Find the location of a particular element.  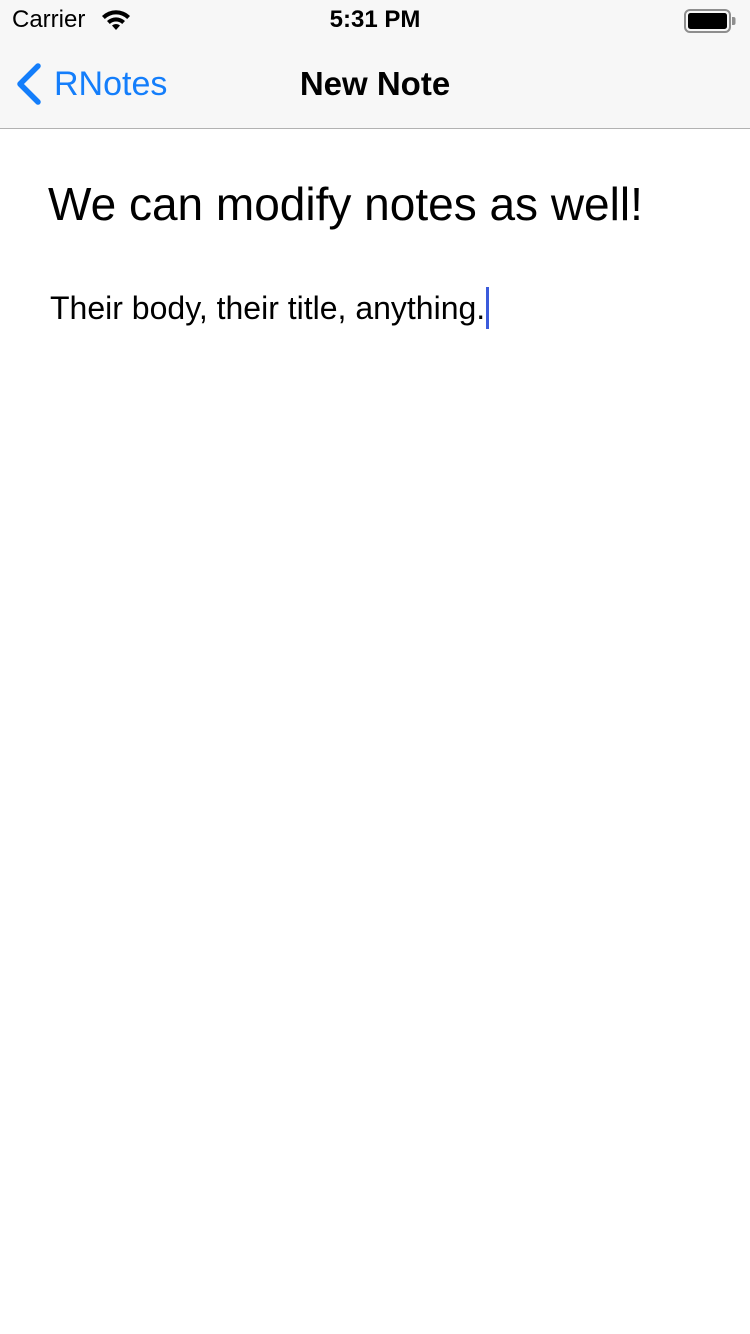

note-body-field: Their body, their title, anything. is located at coordinates (380, 308).